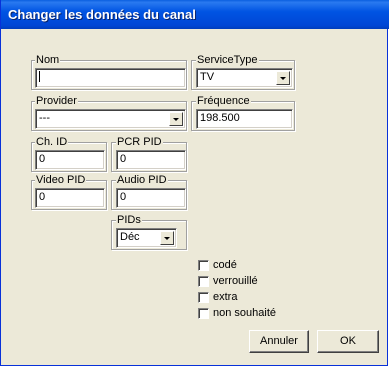 This screenshot has height=369, width=392. Describe the element at coordinates (227, 60) in the screenshot. I see `service-type-label: ServiceType` at that location.